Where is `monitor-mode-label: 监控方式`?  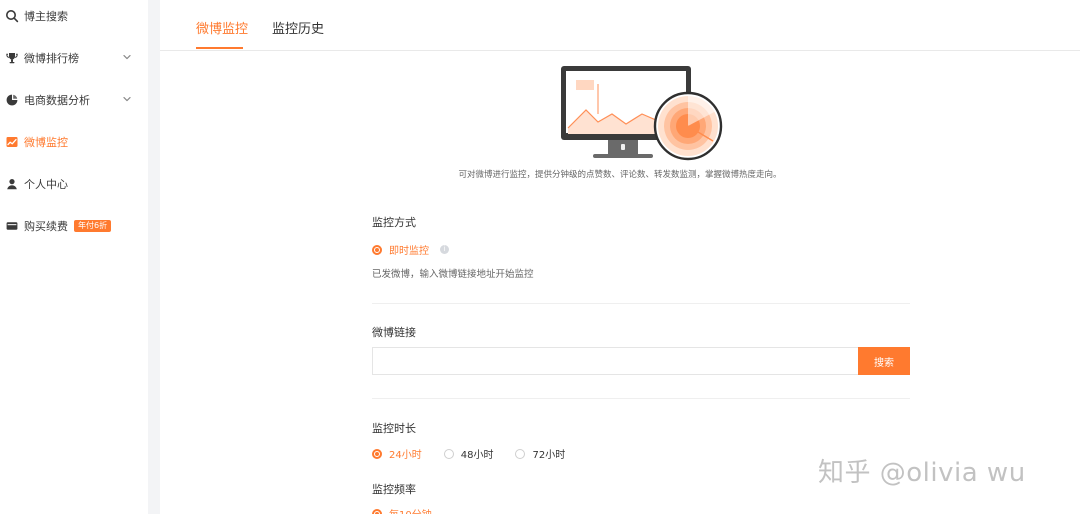 monitor-mode-label: 监控方式 is located at coordinates (394, 222).